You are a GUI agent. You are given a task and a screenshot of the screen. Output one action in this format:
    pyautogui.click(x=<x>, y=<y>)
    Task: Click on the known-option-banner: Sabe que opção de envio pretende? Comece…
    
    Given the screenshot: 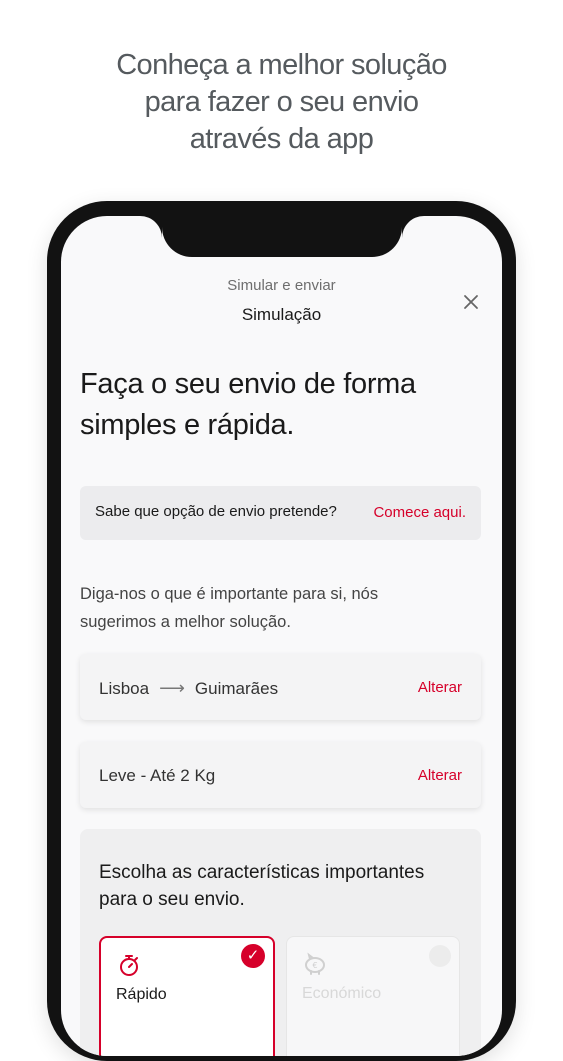 What is the action you would take?
    pyautogui.click(x=280, y=513)
    